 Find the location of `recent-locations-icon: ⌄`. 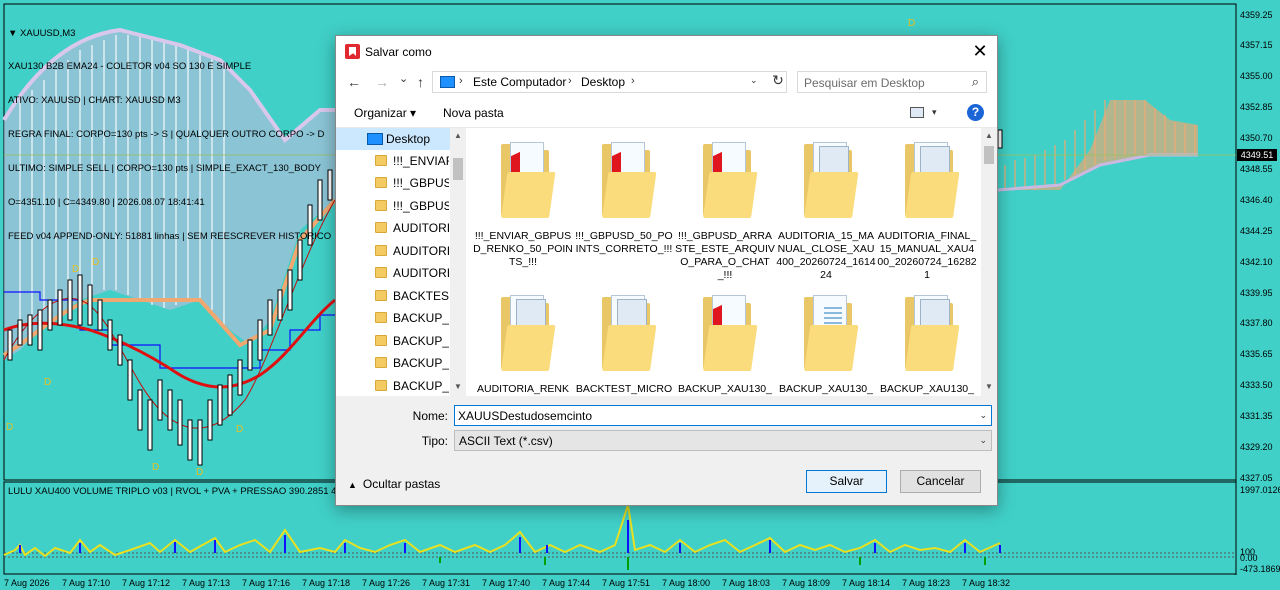

recent-locations-icon: ⌄ is located at coordinates (403, 78).